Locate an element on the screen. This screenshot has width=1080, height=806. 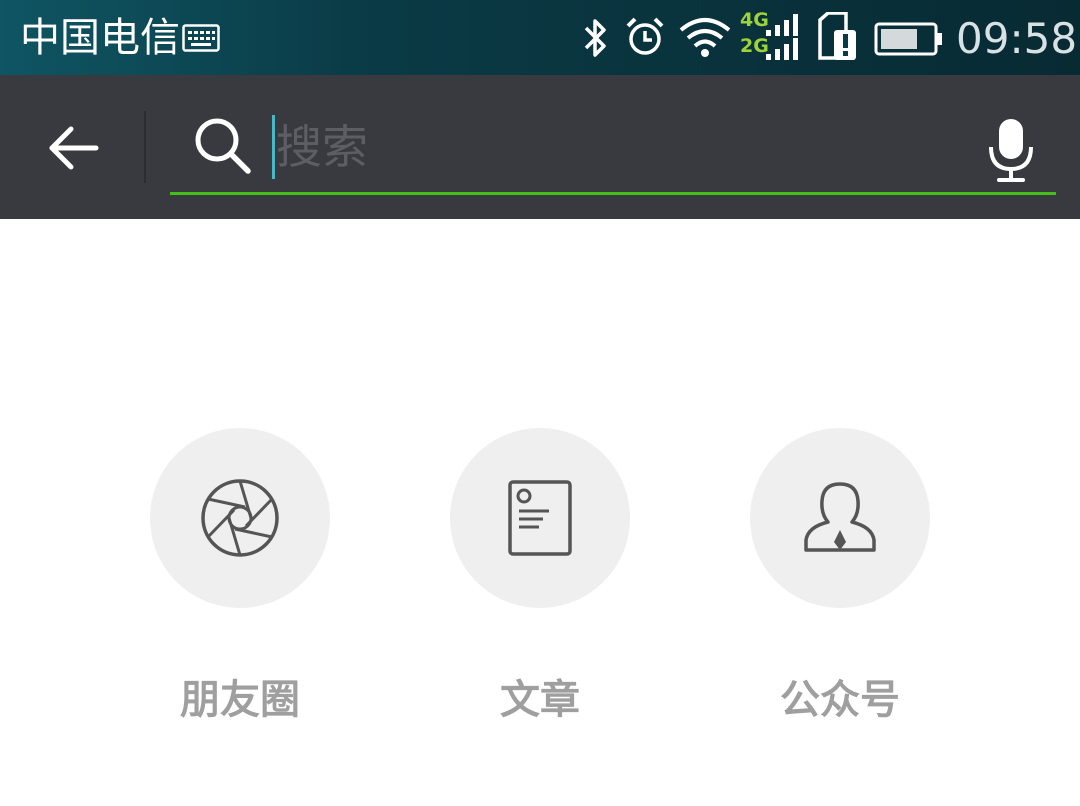
search-icon is located at coordinates (223, 146).